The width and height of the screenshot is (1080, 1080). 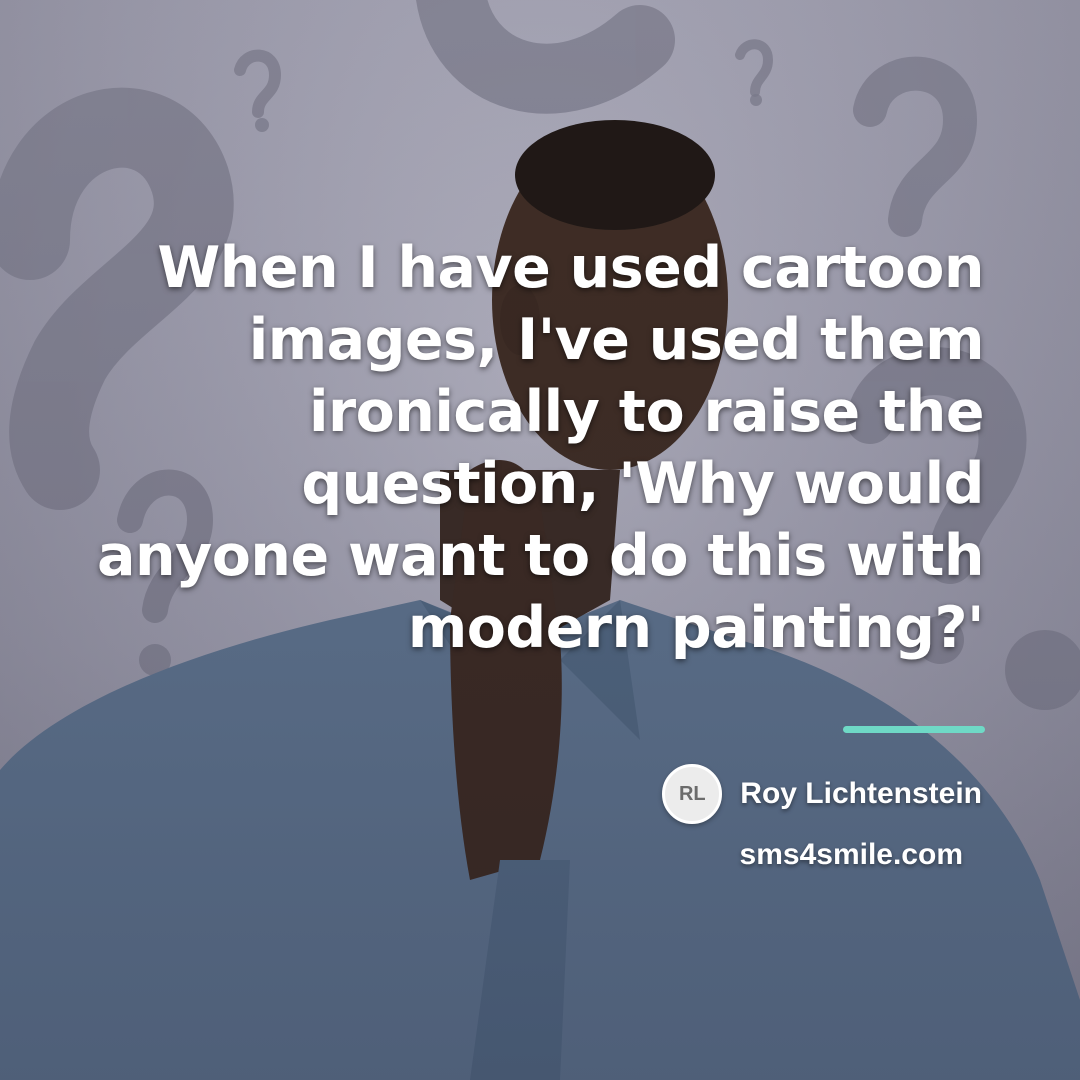 What do you see at coordinates (851, 854) in the screenshot?
I see `site-watermark: sms4smile.com` at bounding box center [851, 854].